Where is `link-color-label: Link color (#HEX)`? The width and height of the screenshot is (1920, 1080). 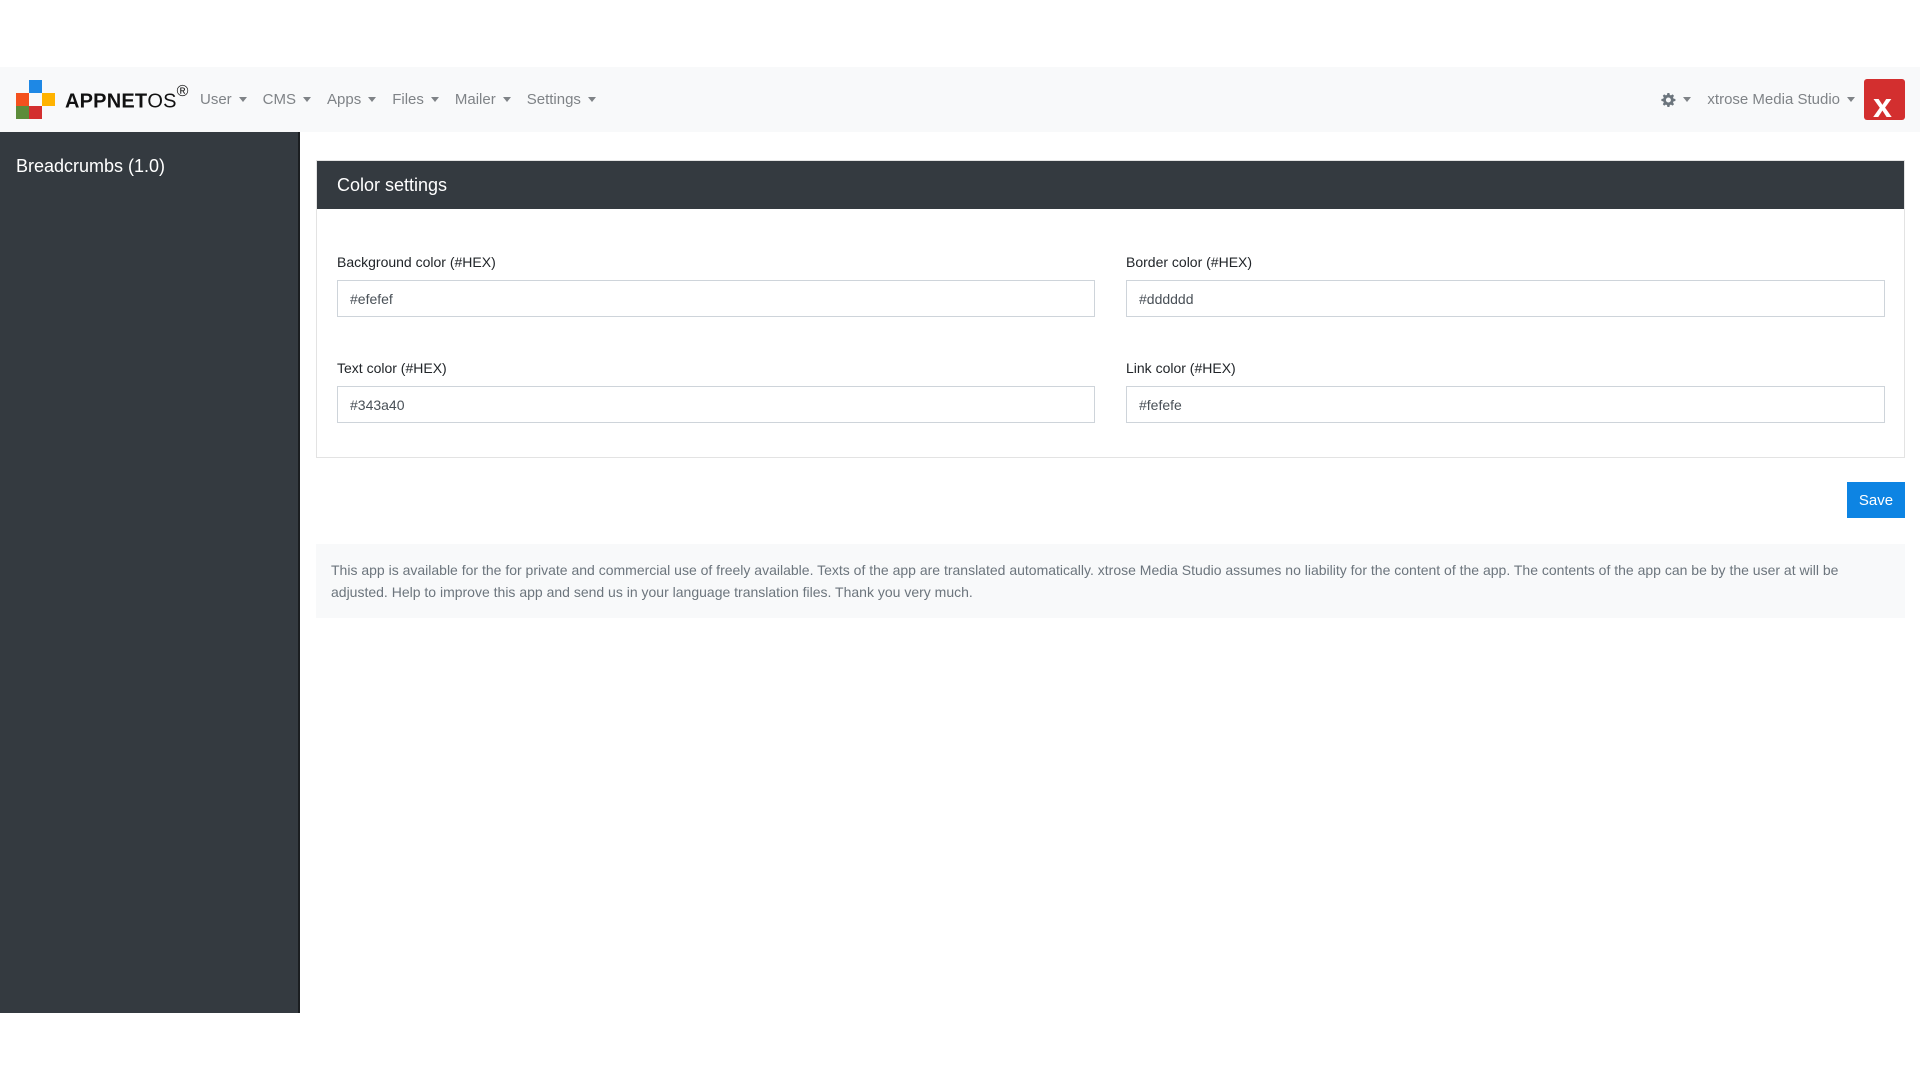 link-color-label: Link color (#HEX) is located at coordinates (1181, 368).